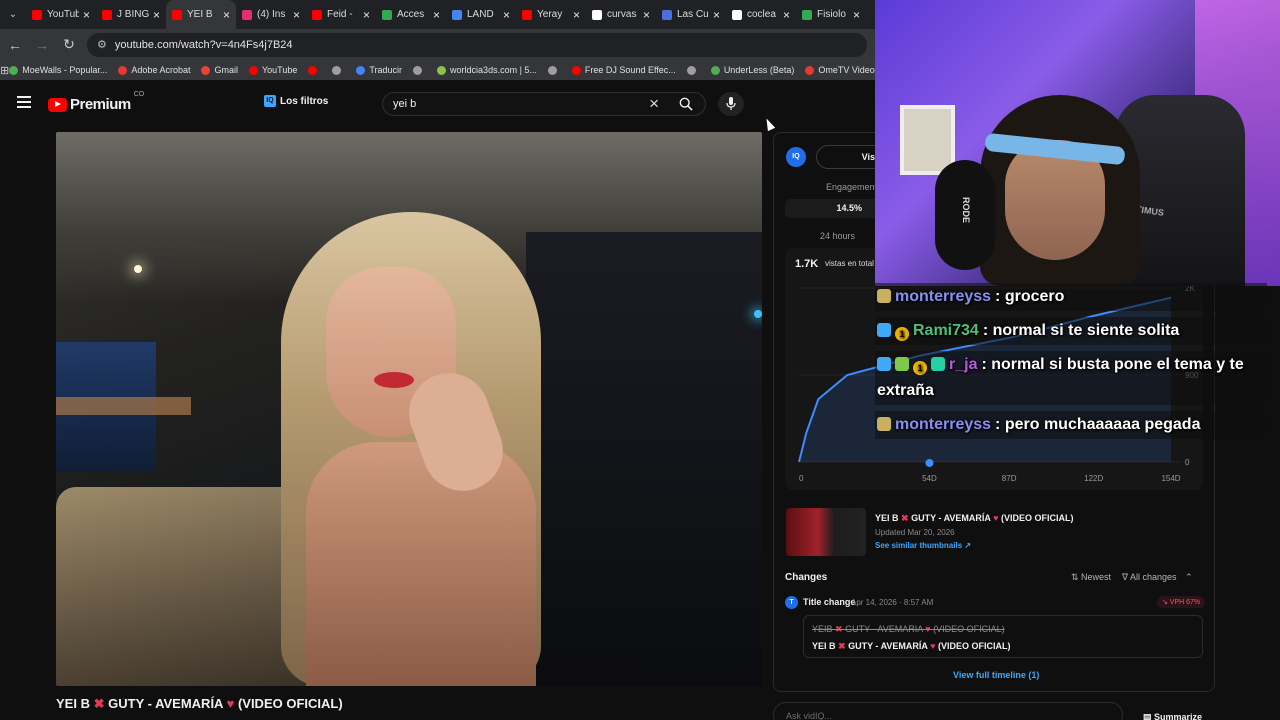 Image resolution: width=1280 pixels, height=720 pixels. What do you see at coordinates (691, 14) in the screenshot?
I see `browser-tab: Las Cu ×` at bounding box center [691, 14].